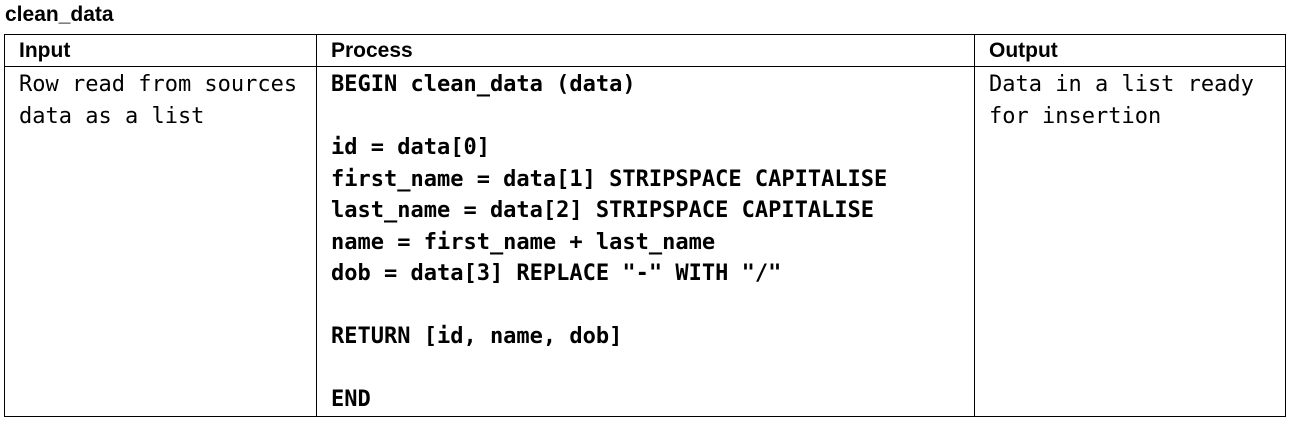 Image resolution: width=1289 pixels, height=421 pixels. I want to click on process-line-end: END, so click(351, 399).